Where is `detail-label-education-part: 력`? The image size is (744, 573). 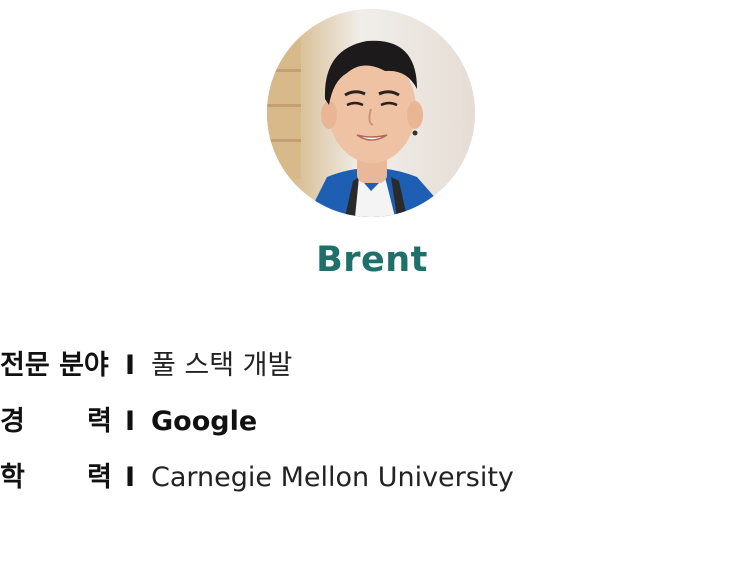
detail-label-education-part: 력 is located at coordinates (99, 477).